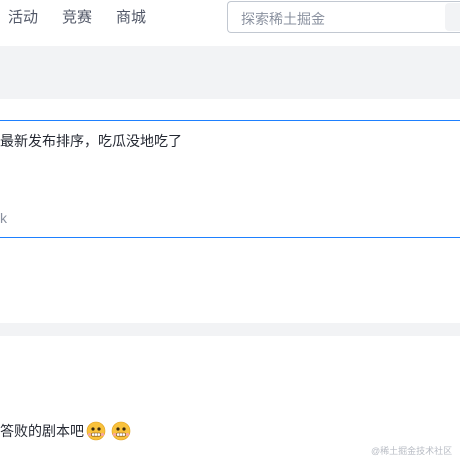 The width and height of the screenshot is (460, 460). I want to click on grimace-emoji-icon, so click(96, 431).